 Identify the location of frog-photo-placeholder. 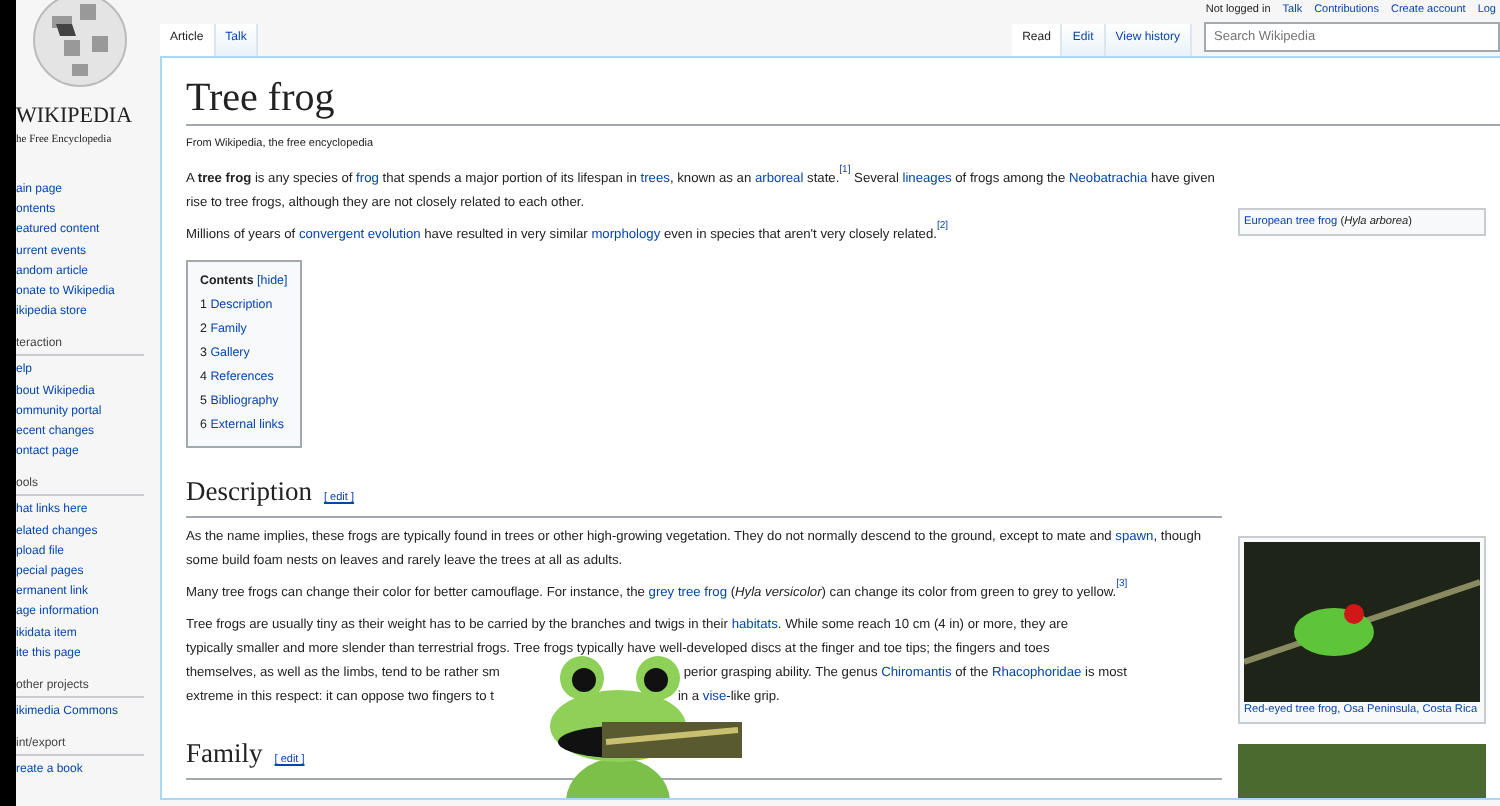
(1362, 622).